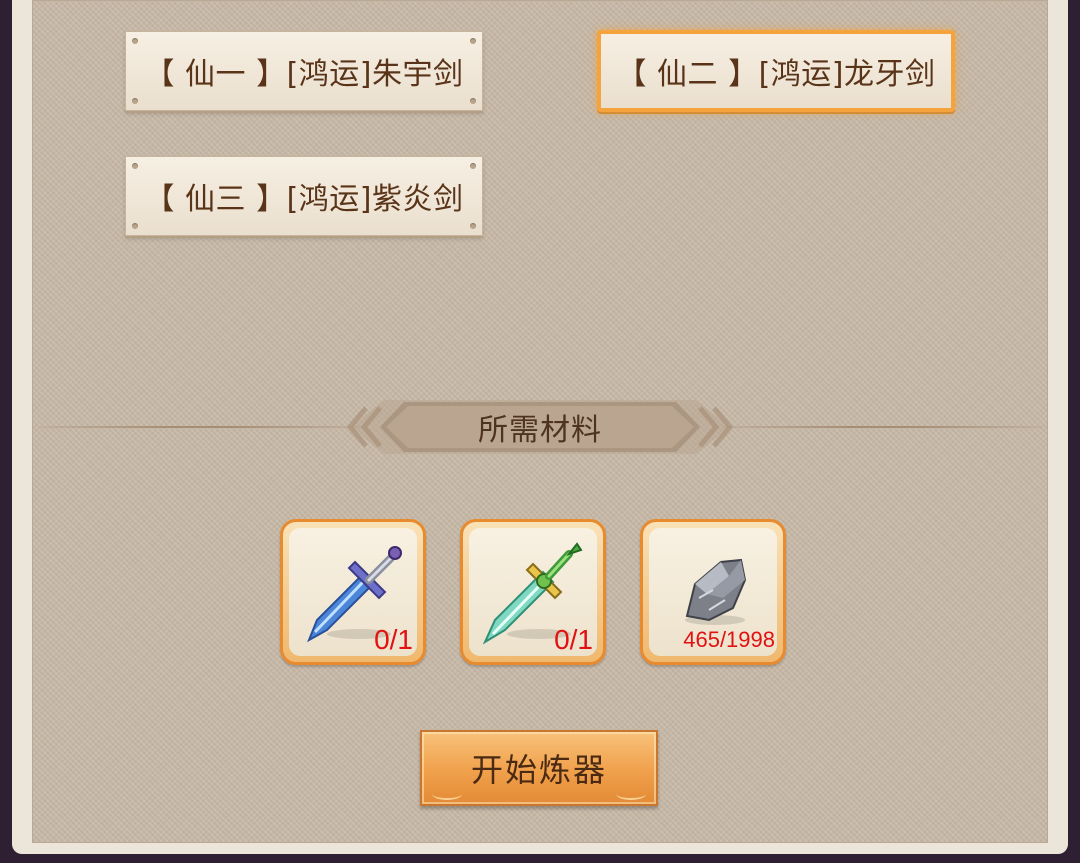 This screenshot has height=863, width=1080. I want to click on recipe-option-label: 【 仙一 】[鸿运]朱宇剑, so click(304, 74).